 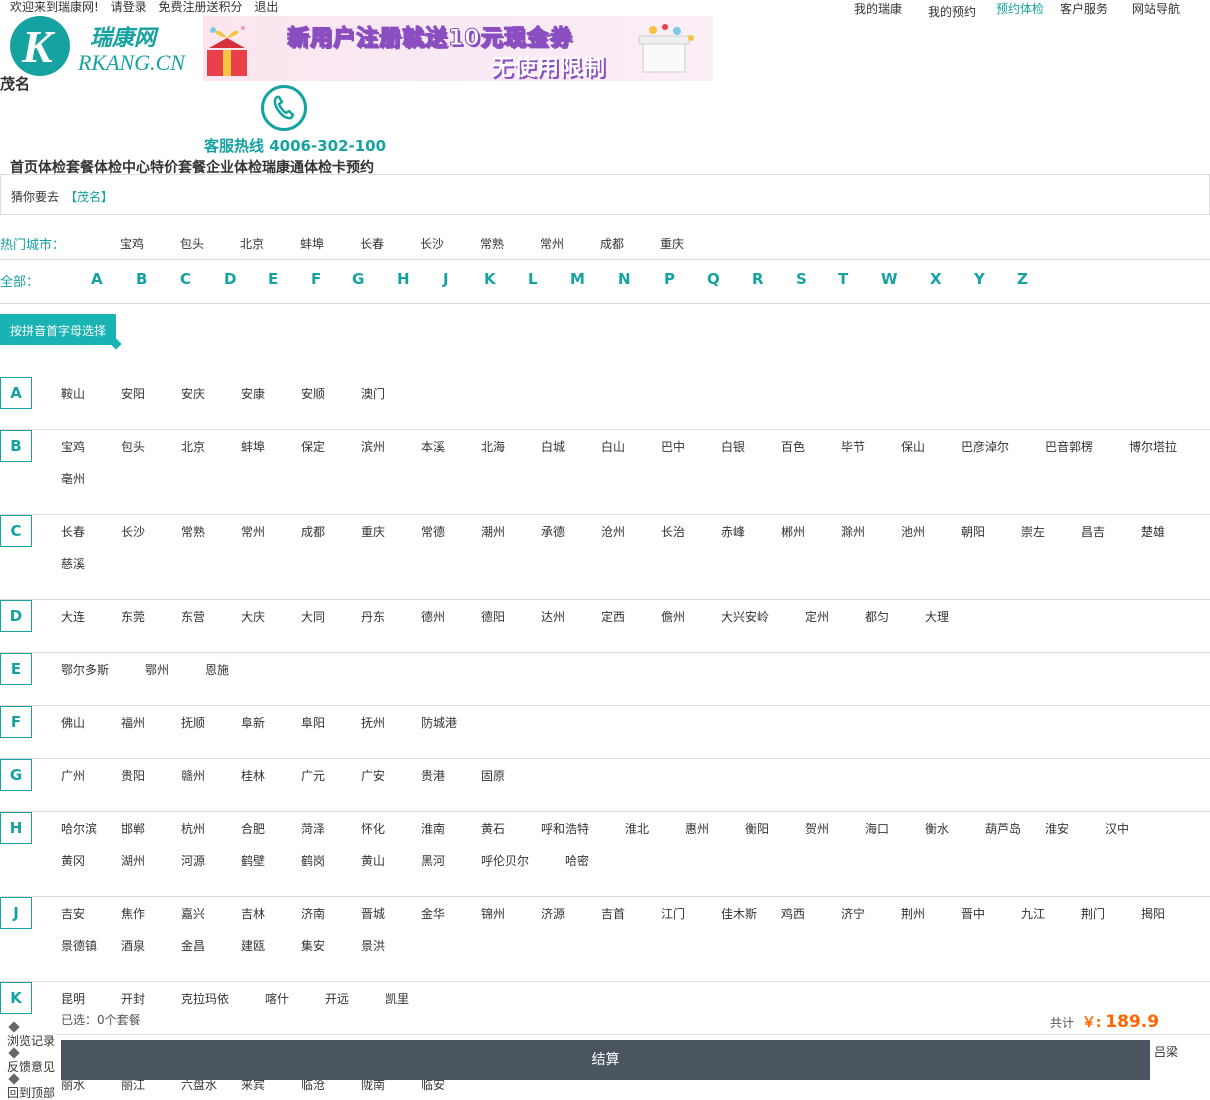 What do you see at coordinates (1156, 8) in the screenshot?
I see `nav-site-map: 网站导航` at bounding box center [1156, 8].